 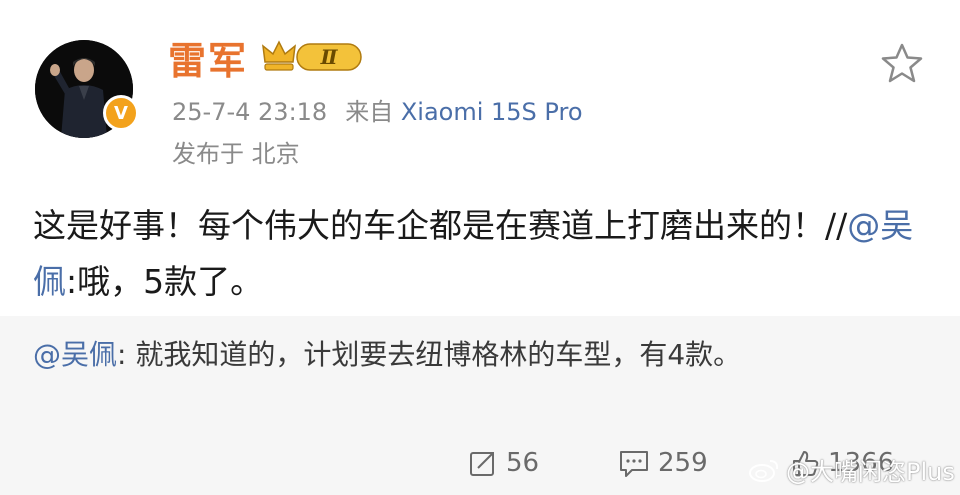 I want to click on source-prefix: 来自, so click(x=369, y=112).